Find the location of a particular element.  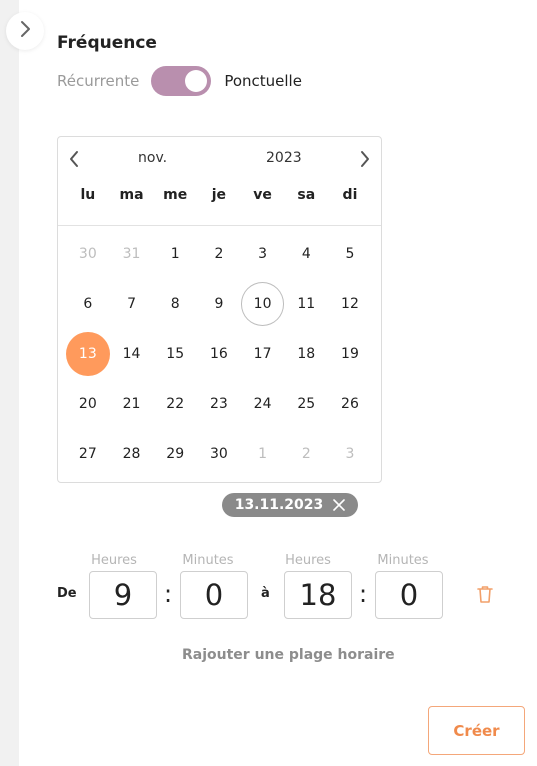

calendar-day: 24 is located at coordinates (263, 404).